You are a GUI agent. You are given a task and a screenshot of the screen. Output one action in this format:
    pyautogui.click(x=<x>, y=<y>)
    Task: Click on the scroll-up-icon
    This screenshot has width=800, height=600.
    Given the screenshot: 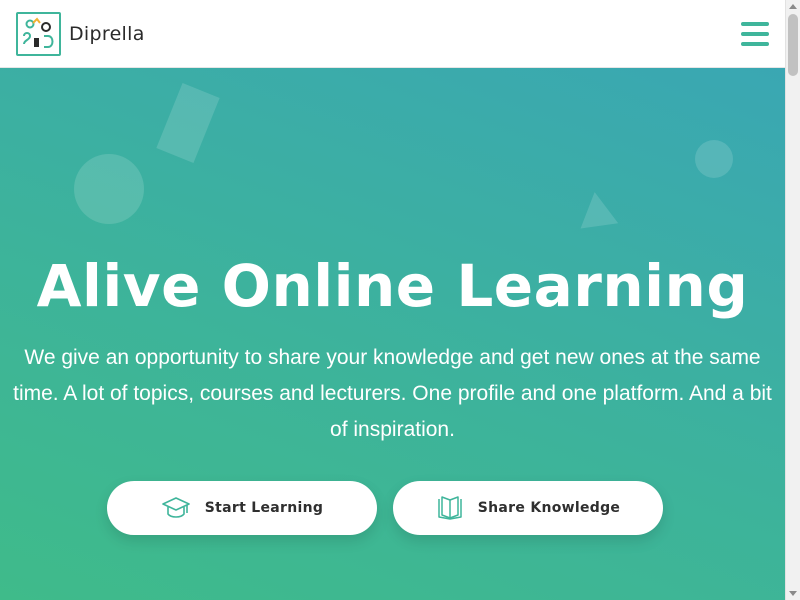 What is the action you would take?
    pyautogui.click(x=793, y=6)
    